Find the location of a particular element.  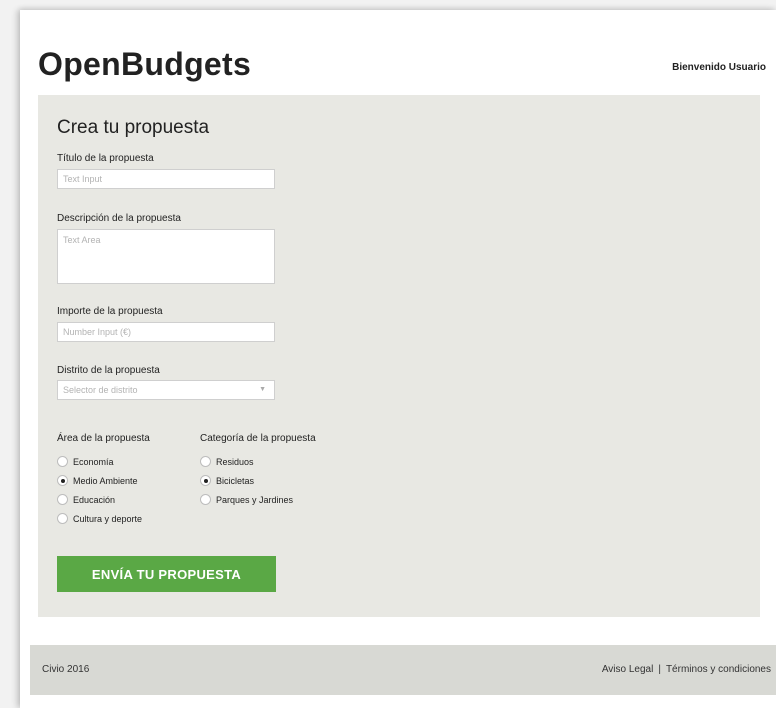

amount-label: Importe de la propuesta is located at coordinates (110, 311).